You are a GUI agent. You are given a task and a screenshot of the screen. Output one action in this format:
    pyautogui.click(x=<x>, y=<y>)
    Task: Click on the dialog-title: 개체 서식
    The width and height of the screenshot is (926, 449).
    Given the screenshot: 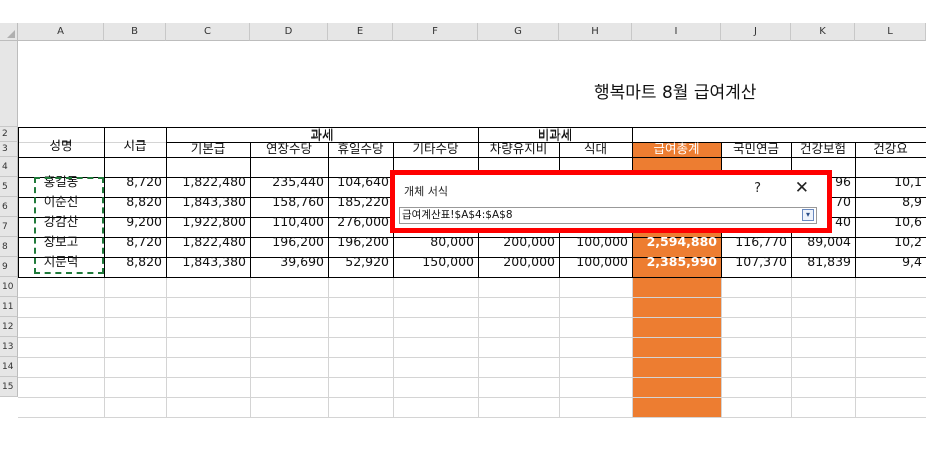 What is the action you would take?
    pyautogui.click(x=426, y=191)
    